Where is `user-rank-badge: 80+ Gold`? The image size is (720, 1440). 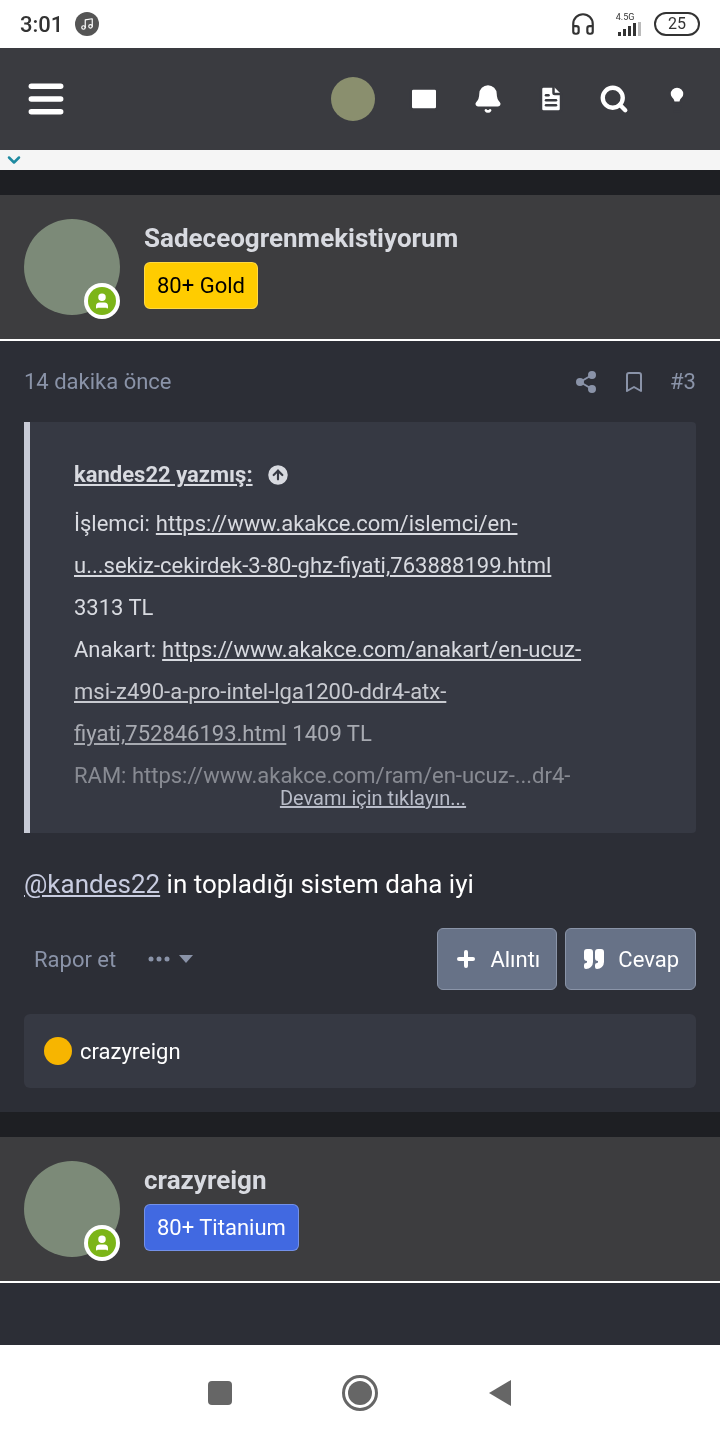 user-rank-badge: 80+ Gold is located at coordinates (201, 285).